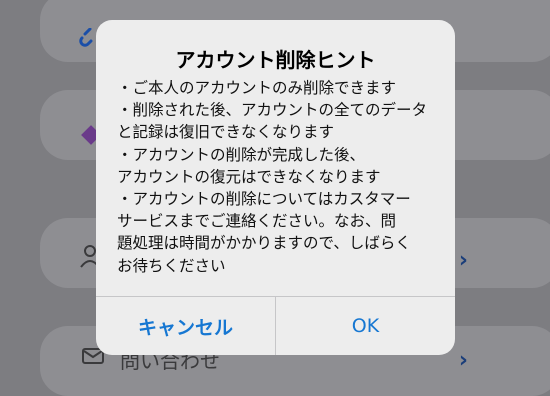 The image size is (550, 396). I want to click on dialog-message-line: ・アカウントの削除についてはカスタマー, so click(264, 199).